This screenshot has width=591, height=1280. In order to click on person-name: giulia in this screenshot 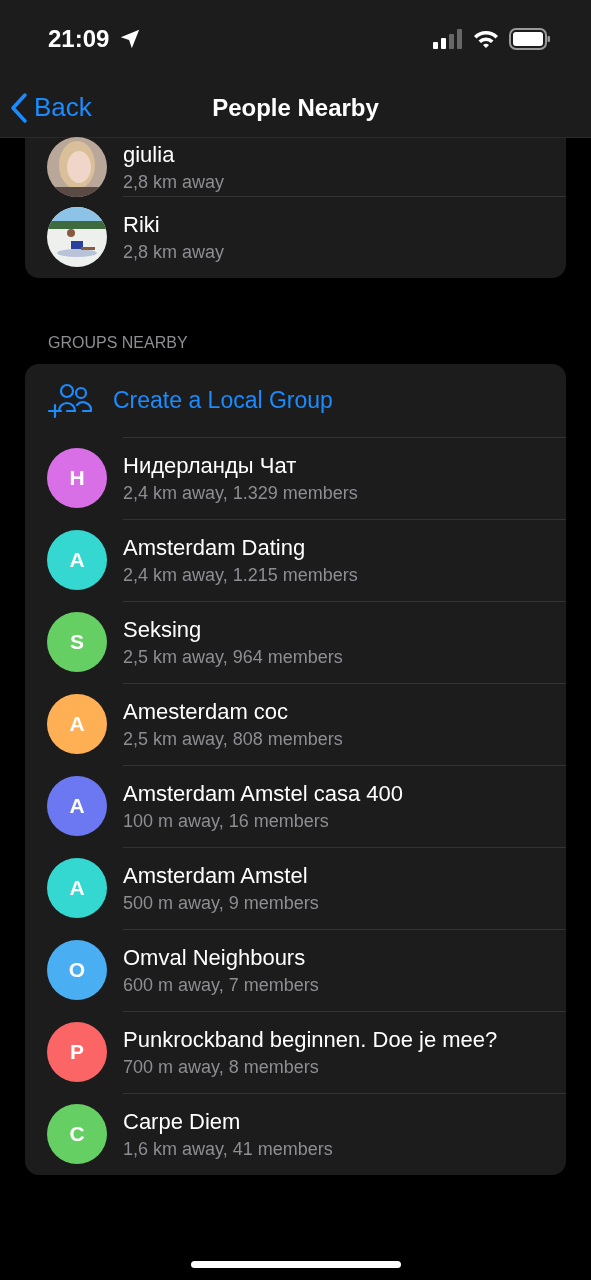, I will do `click(149, 154)`.